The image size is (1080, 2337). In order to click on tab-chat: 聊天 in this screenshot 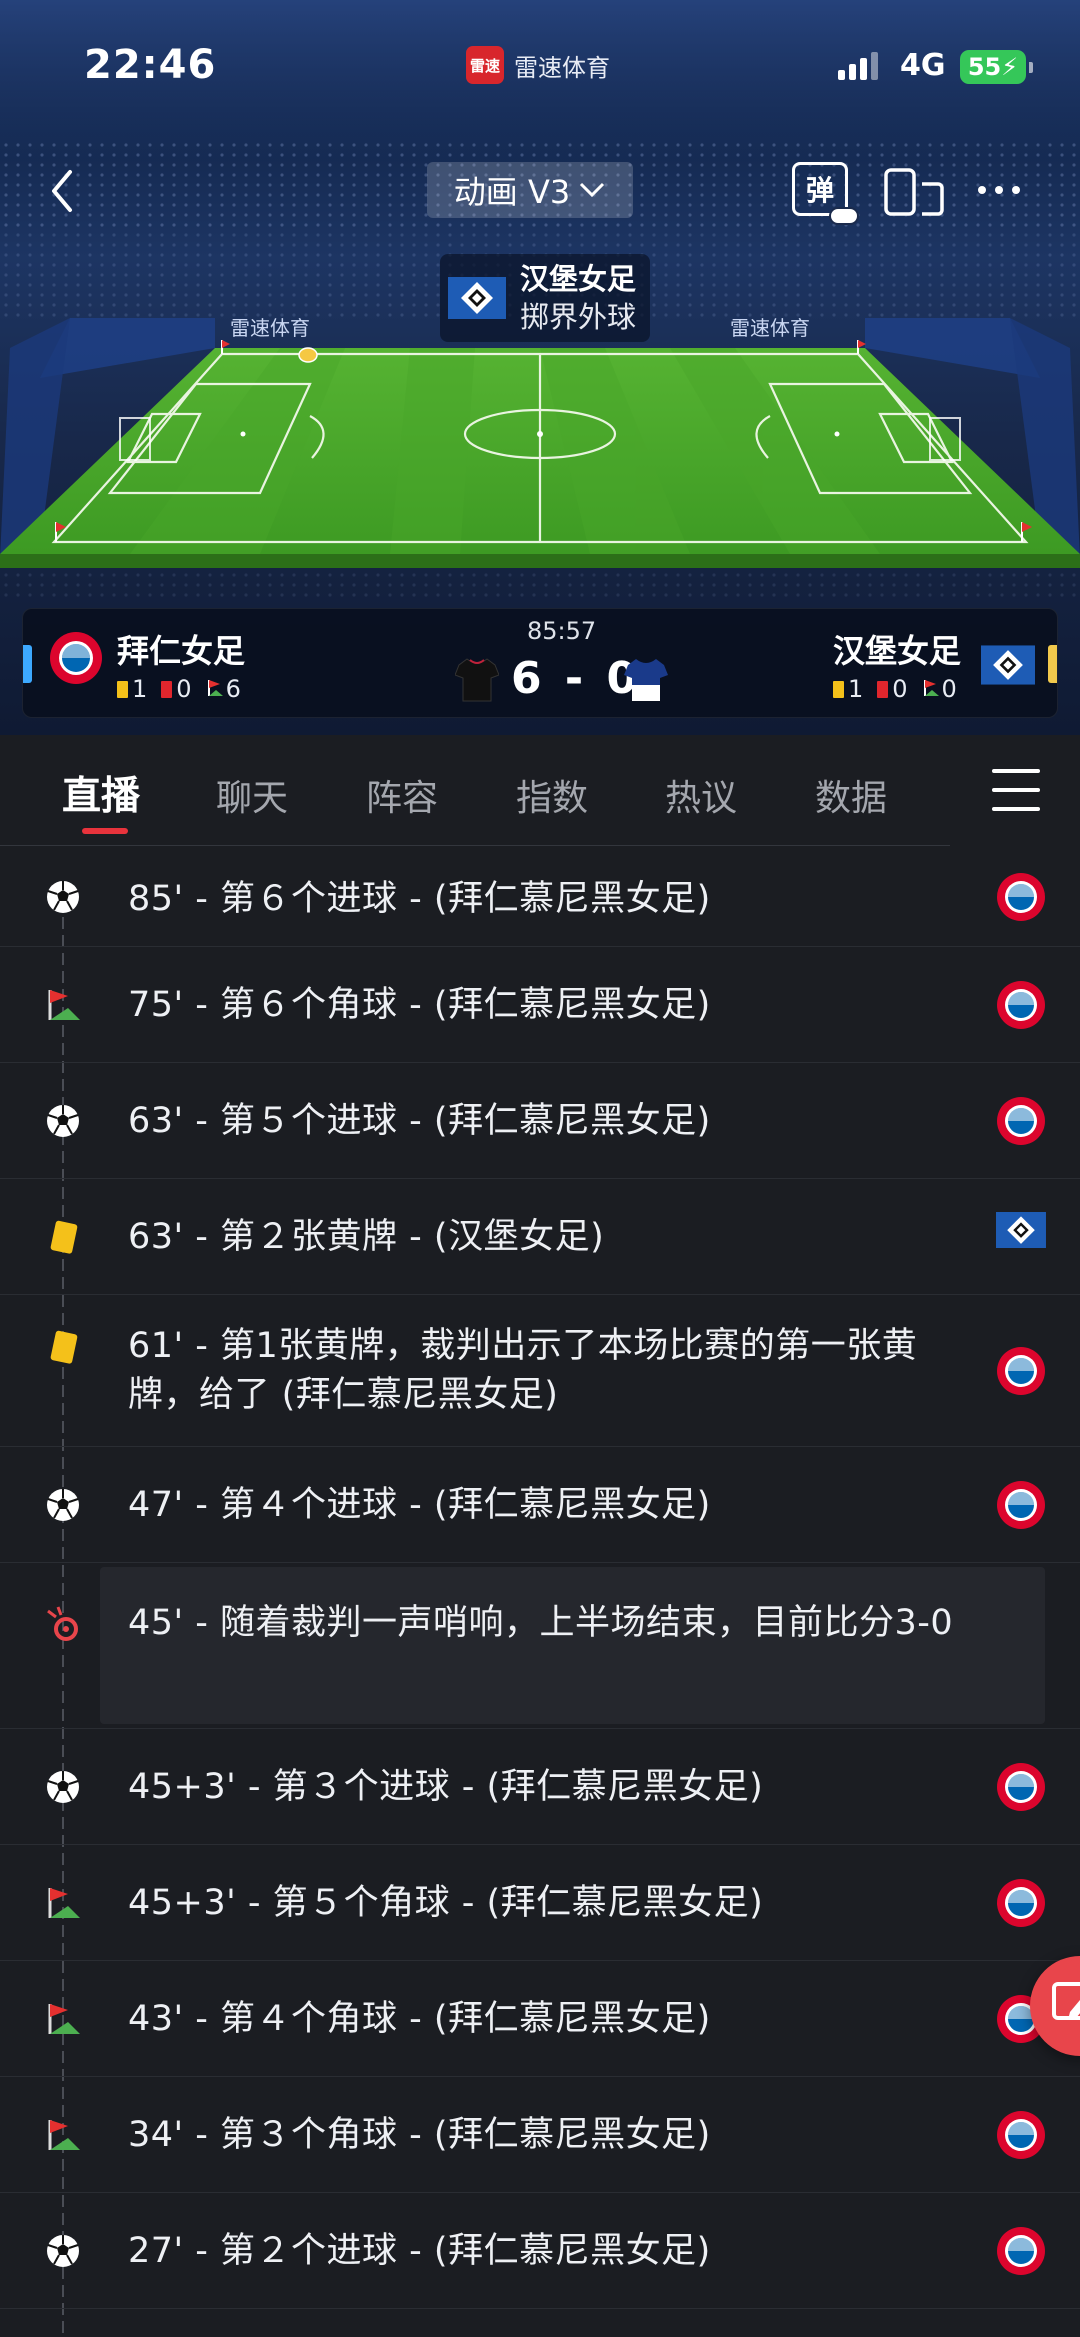, I will do `click(252, 795)`.